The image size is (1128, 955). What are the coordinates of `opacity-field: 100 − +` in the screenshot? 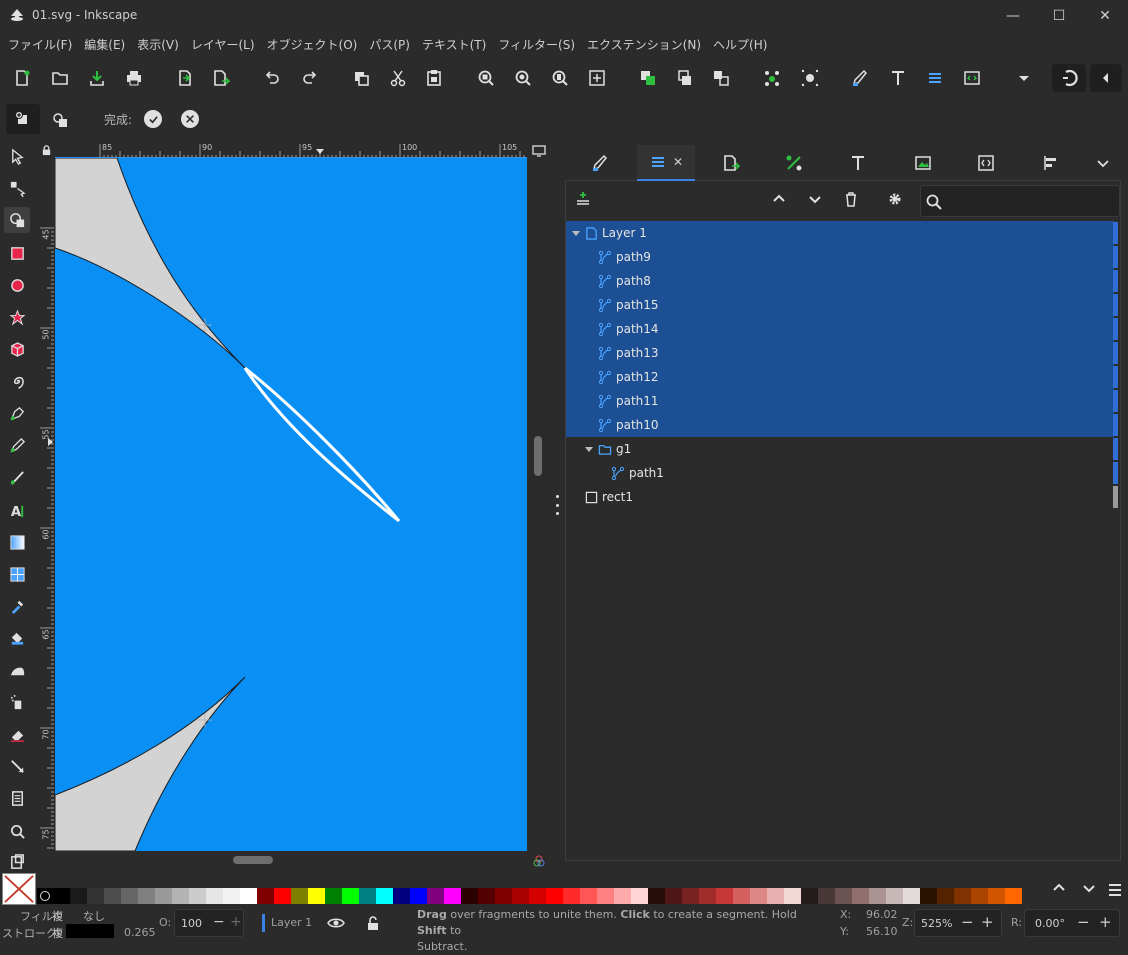 It's located at (209, 923).